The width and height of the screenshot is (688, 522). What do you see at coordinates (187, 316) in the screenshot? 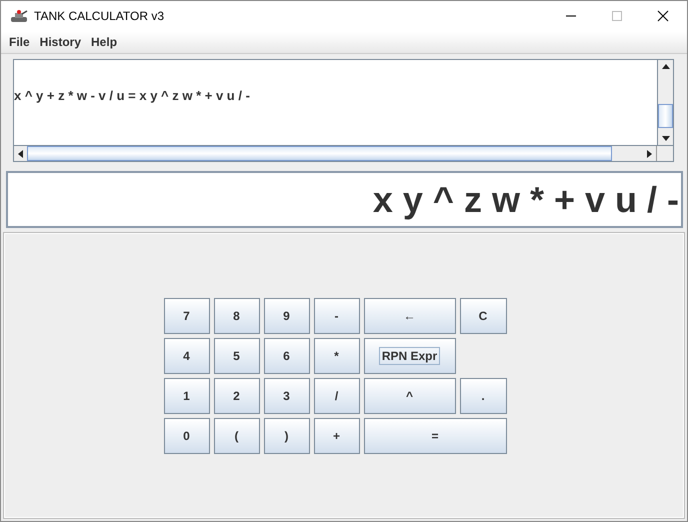
I see `calculator-key: 7` at bounding box center [187, 316].